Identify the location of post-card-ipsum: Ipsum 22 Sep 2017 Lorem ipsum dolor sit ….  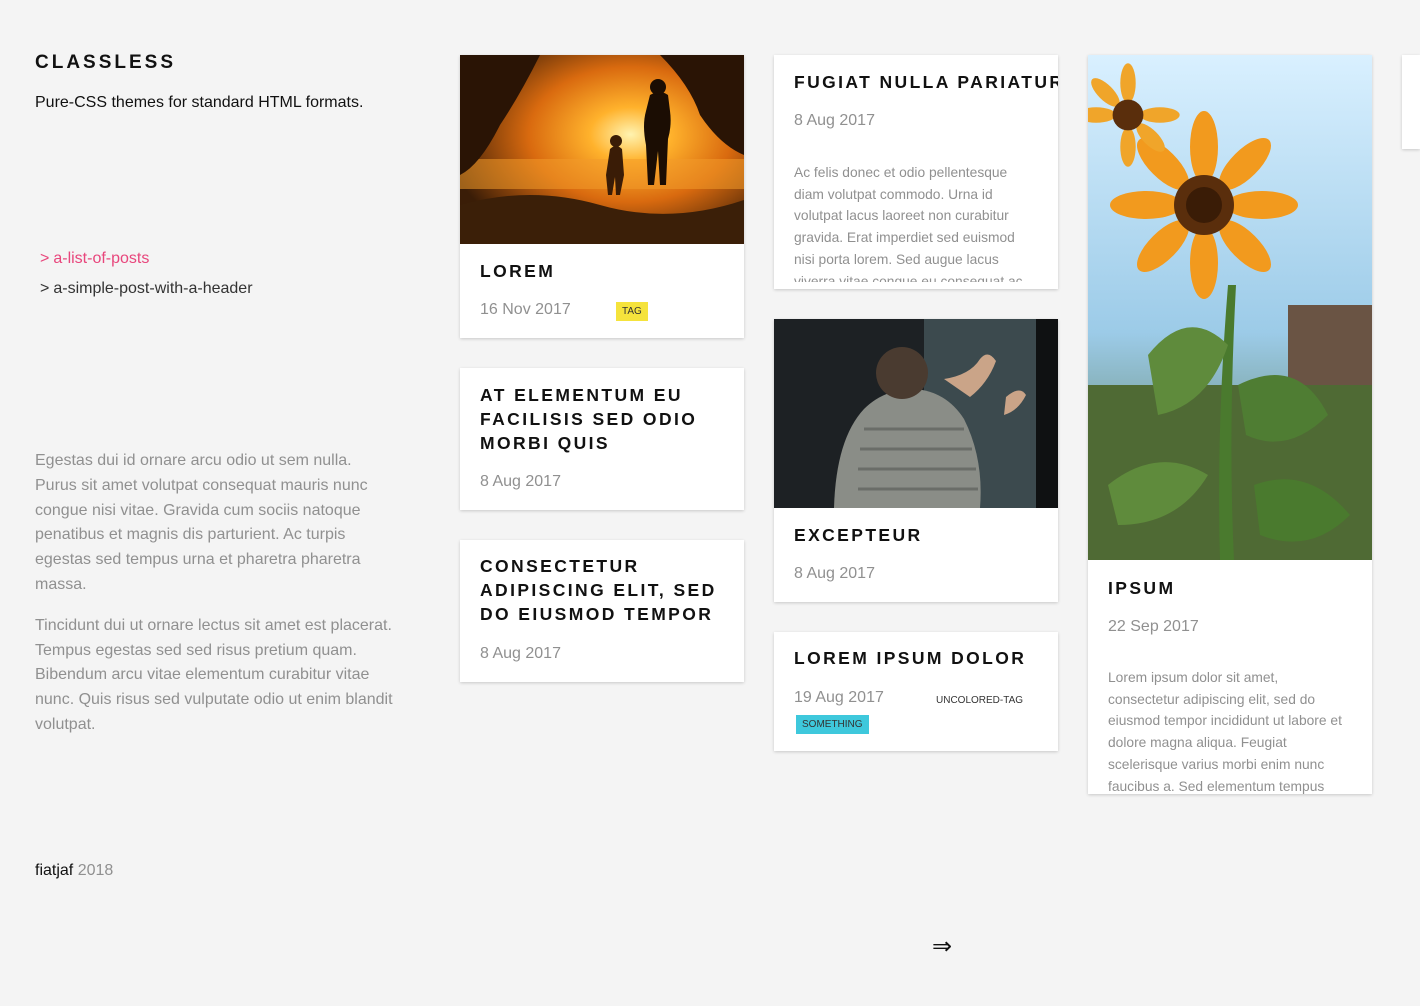
(1230, 424).